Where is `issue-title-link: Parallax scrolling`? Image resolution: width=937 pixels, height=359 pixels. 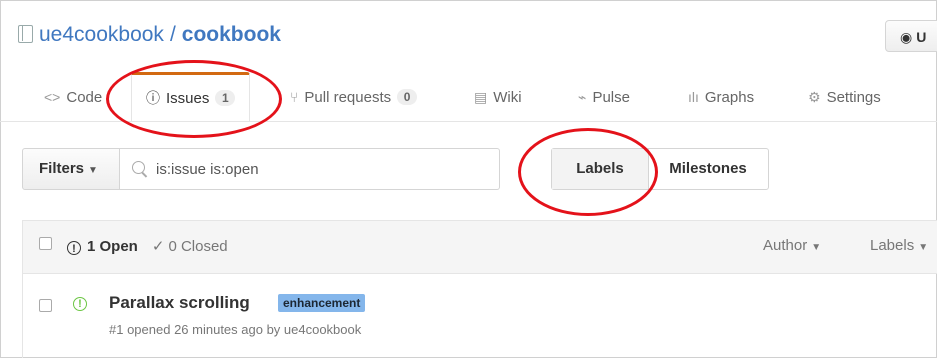
issue-title-link: Parallax scrolling is located at coordinates (179, 303).